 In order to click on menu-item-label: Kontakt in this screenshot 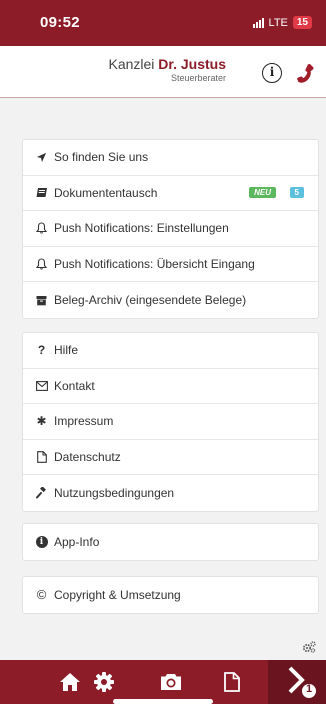, I will do `click(74, 385)`.